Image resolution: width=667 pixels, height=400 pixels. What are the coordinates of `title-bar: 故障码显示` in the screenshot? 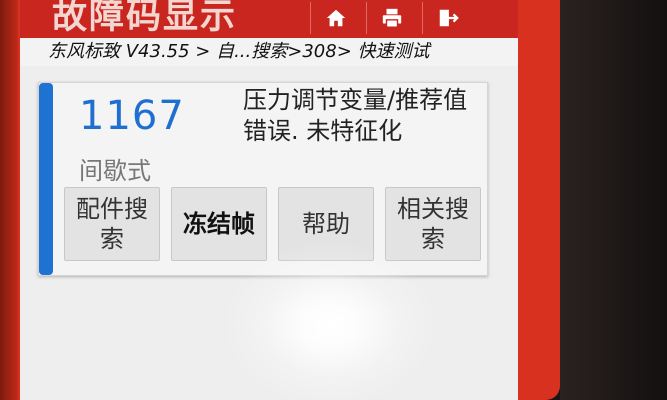 It's located at (269, 19).